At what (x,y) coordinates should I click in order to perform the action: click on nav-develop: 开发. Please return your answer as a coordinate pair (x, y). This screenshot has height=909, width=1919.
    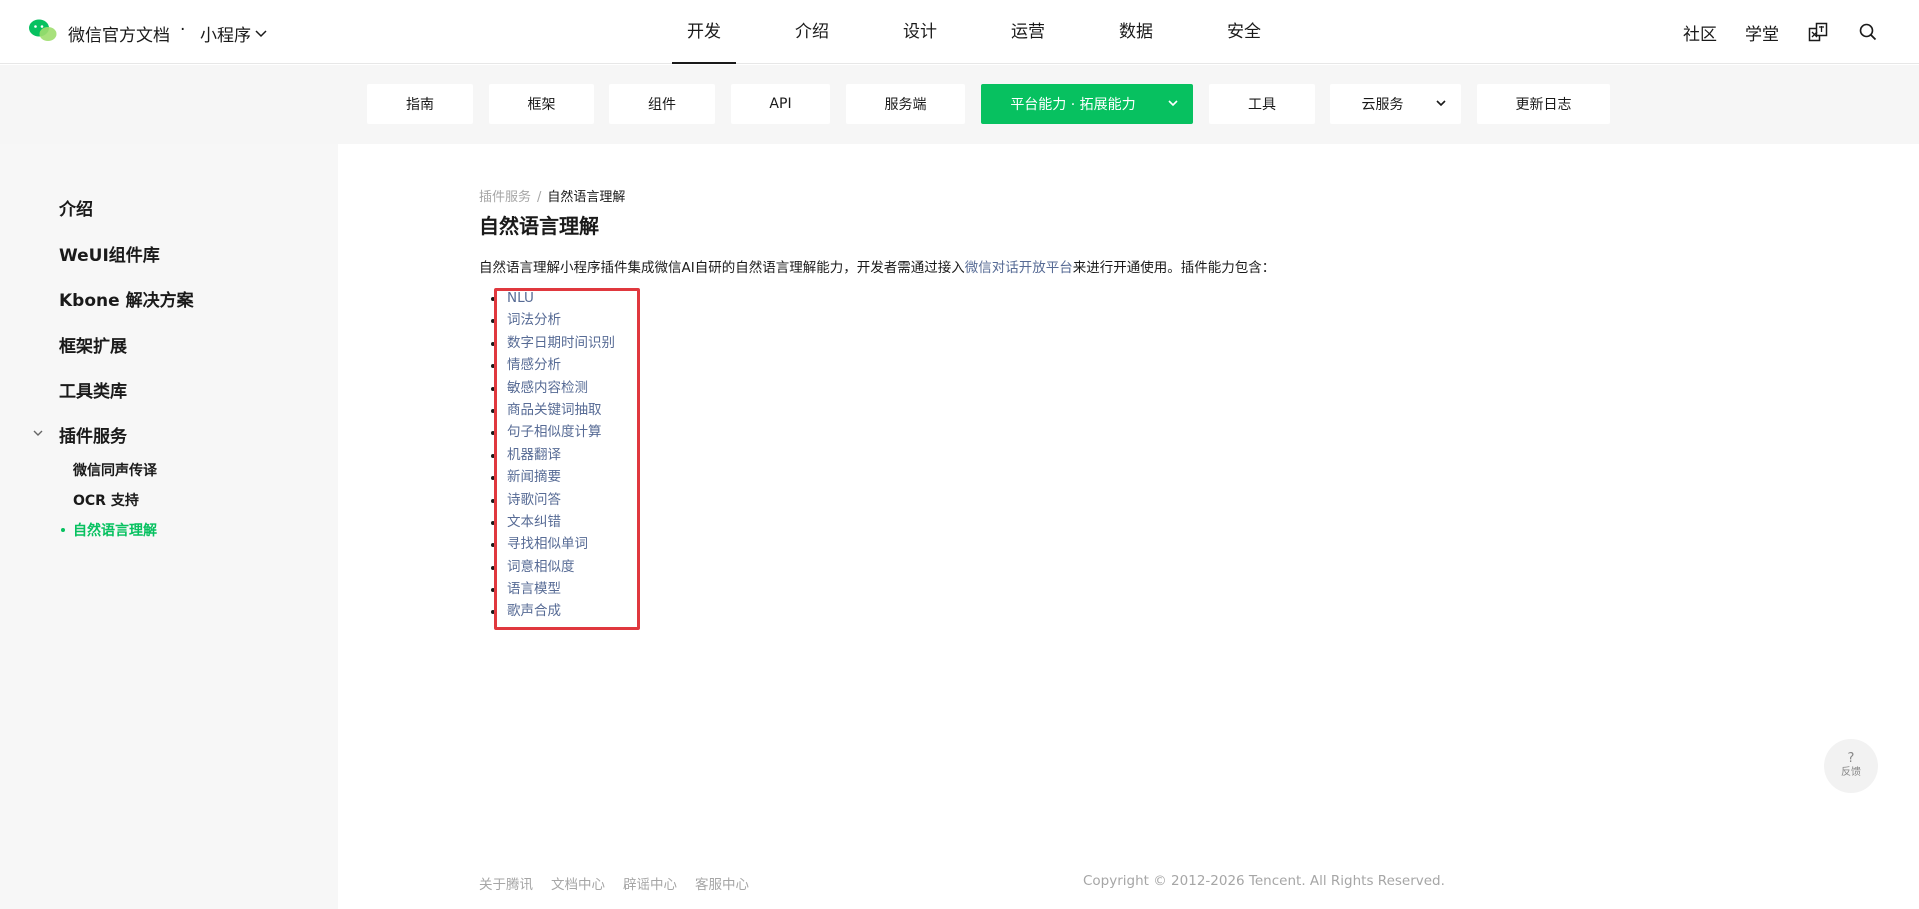
    Looking at the image, I should click on (704, 32).